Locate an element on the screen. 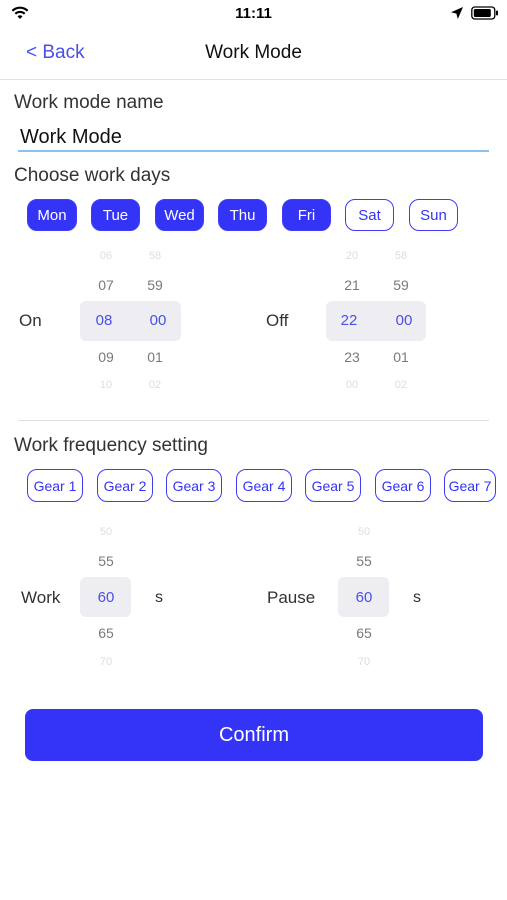  gear-button-label: Gear 5 is located at coordinates (333, 485).